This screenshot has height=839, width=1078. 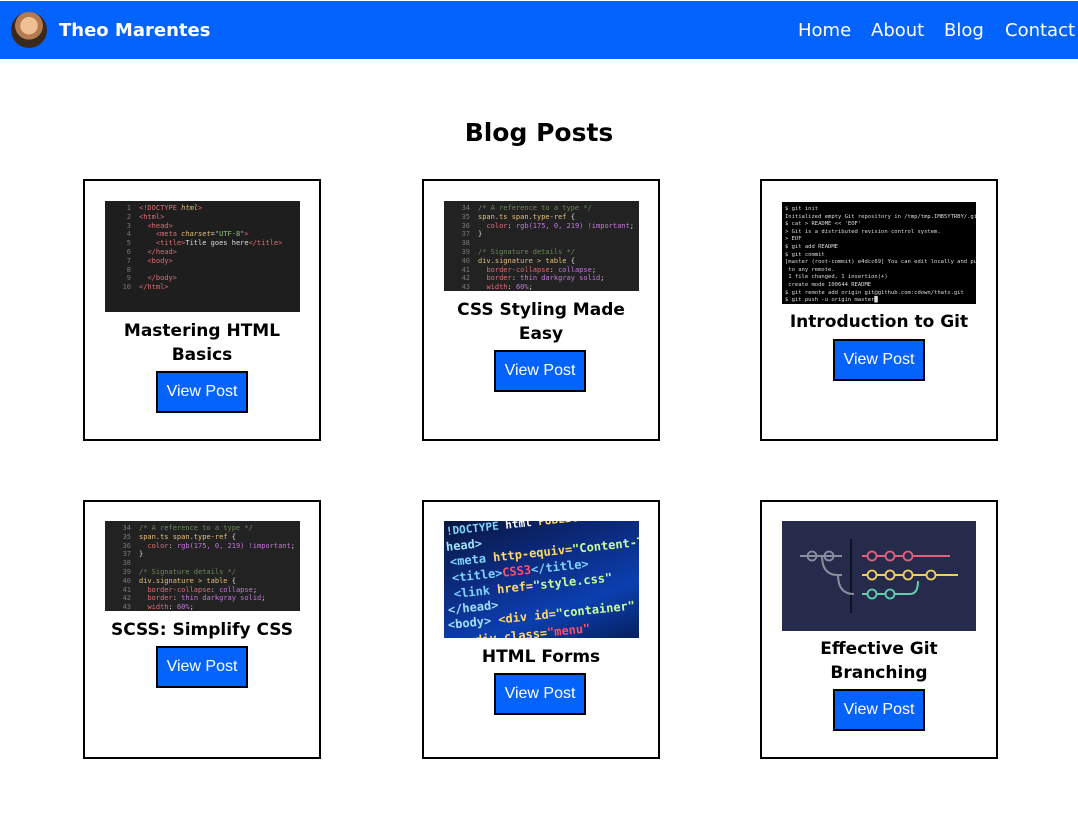 What do you see at coordinates (824, 31) in the screenshot?
I see `nav-link-home: Home` at bounding box center [824, 31].